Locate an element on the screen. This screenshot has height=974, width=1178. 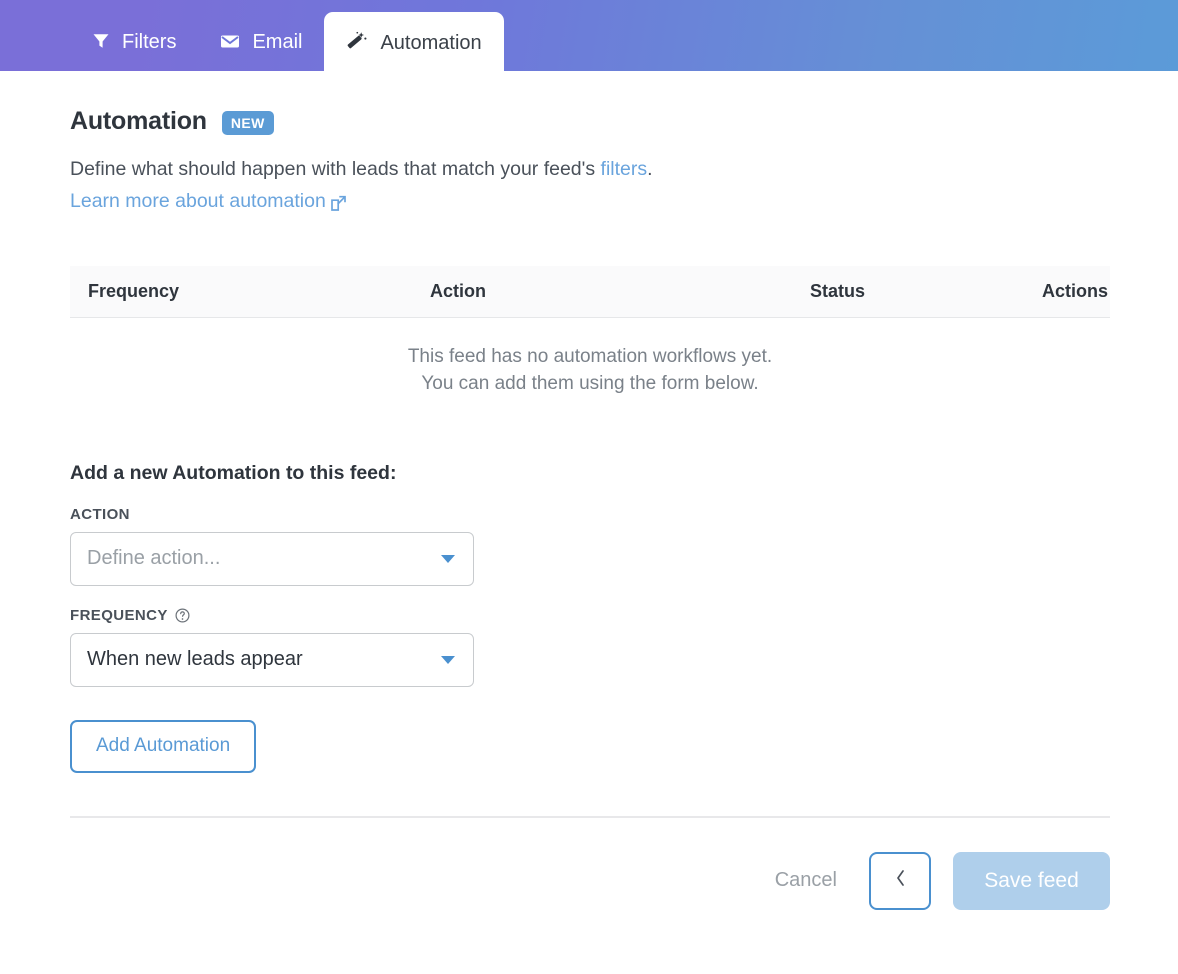
empty-state-line-2: You can add them using the form below. is located at coordinates (590, 384).